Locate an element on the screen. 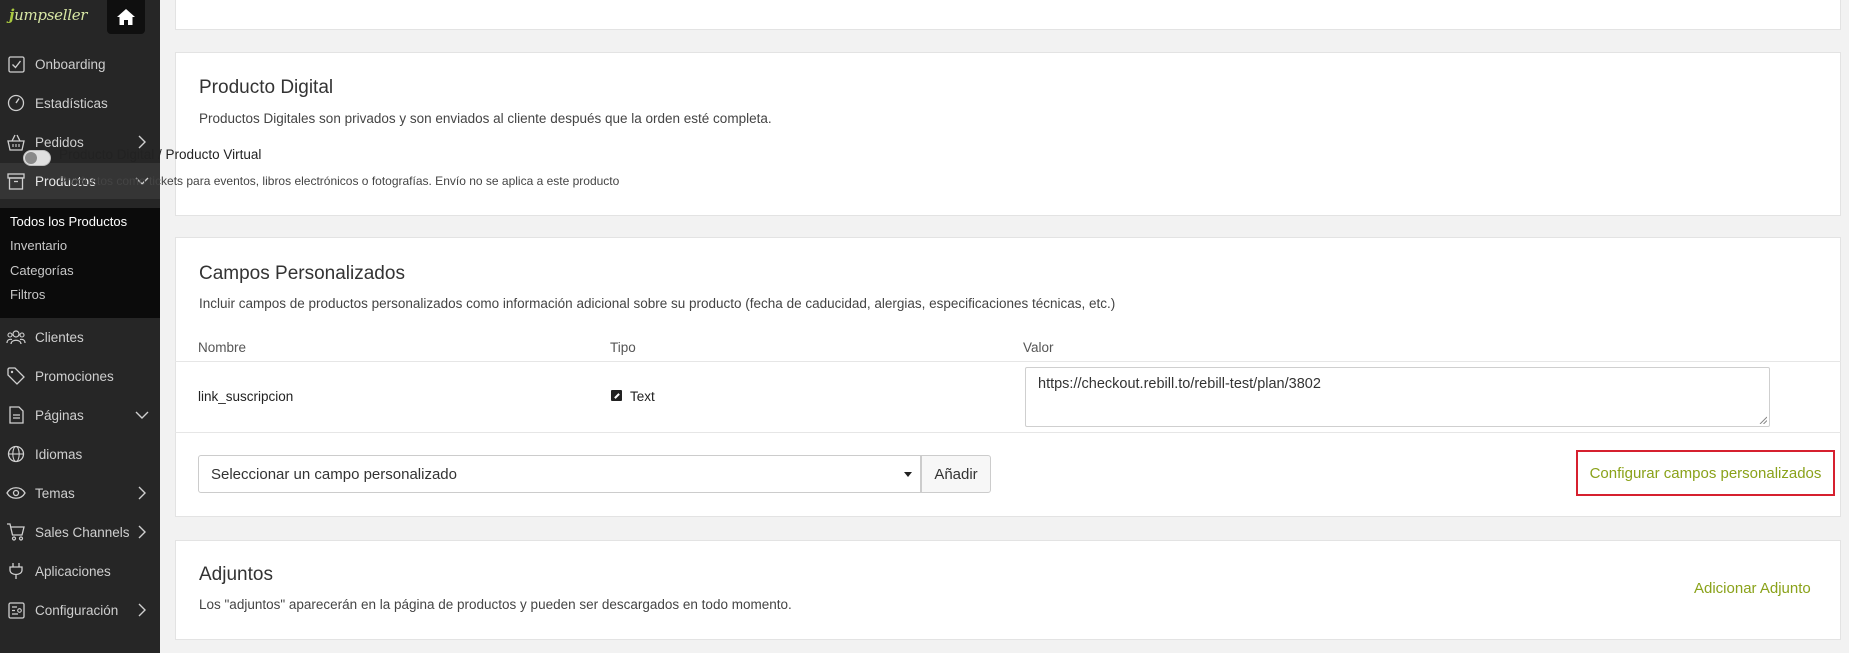 The image size is (1849, 653). sidebar-item-label: Temas is located at coordinates (55, 493).